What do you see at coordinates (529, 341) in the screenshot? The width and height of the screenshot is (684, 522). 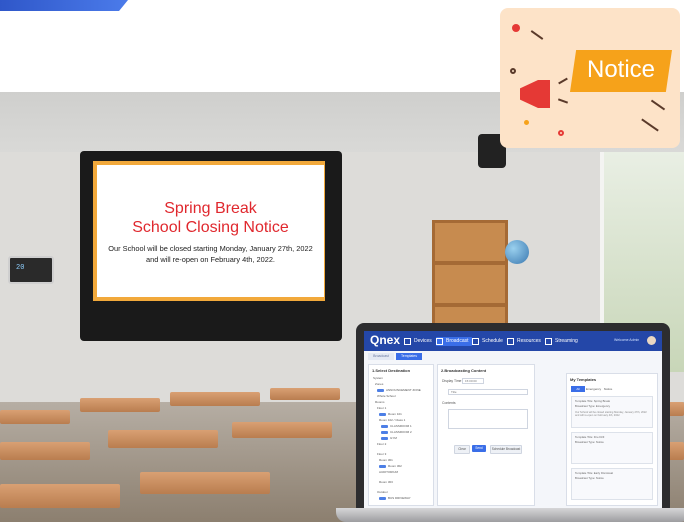 I see `nav-tab-label: Resources` at bounding box center [529, 341].